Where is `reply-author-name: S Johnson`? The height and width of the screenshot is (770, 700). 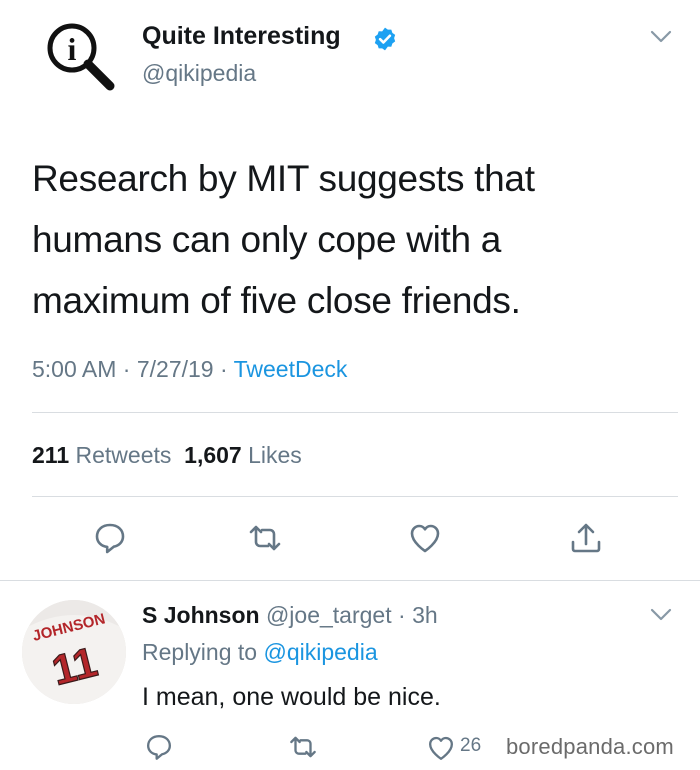 reply-author-name: S Johnson is located at coordinates (201, 615).